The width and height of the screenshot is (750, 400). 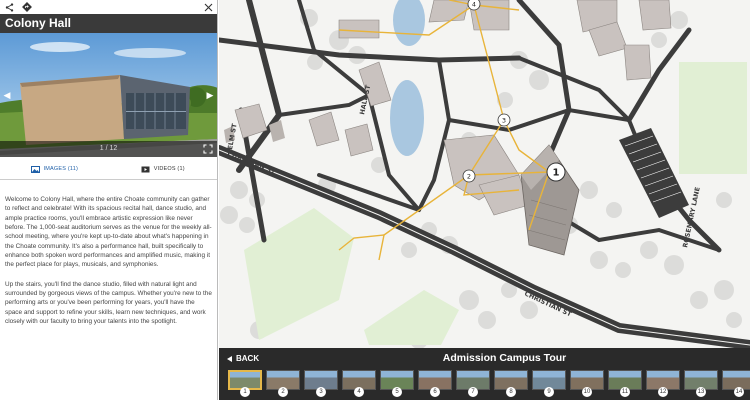 What do you see at coordinates (736, 384) in the screenshot?
I see `tour-stop-14: 14` at bounding box center [736, 384].